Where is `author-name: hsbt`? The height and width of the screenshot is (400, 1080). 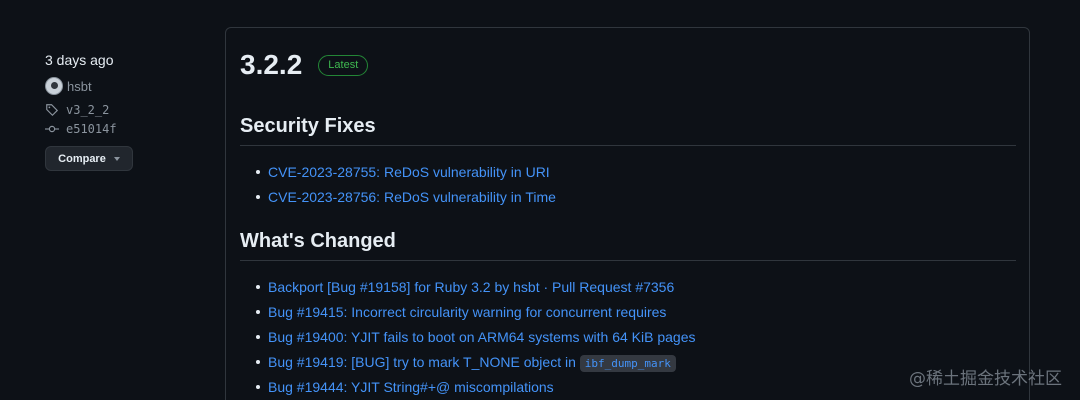
author-name: hsbt is located at coordinates (79, 86).